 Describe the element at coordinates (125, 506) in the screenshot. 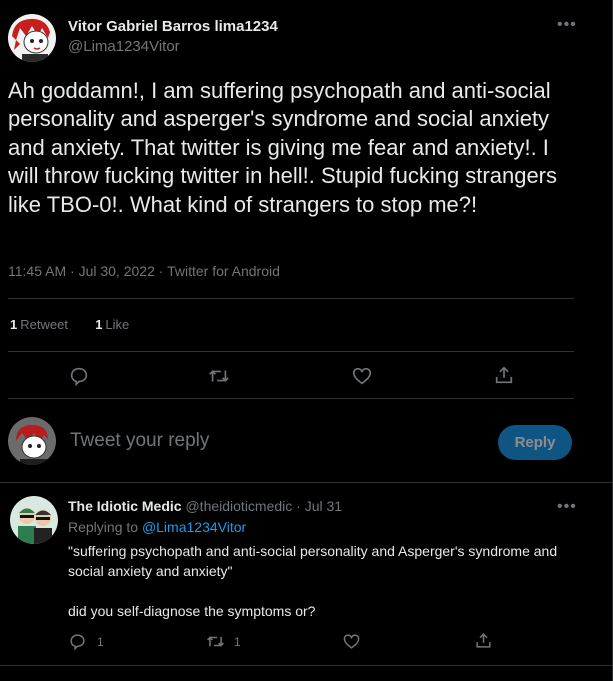

I see `reply-author-name: The Idiotic Medic` at that location.